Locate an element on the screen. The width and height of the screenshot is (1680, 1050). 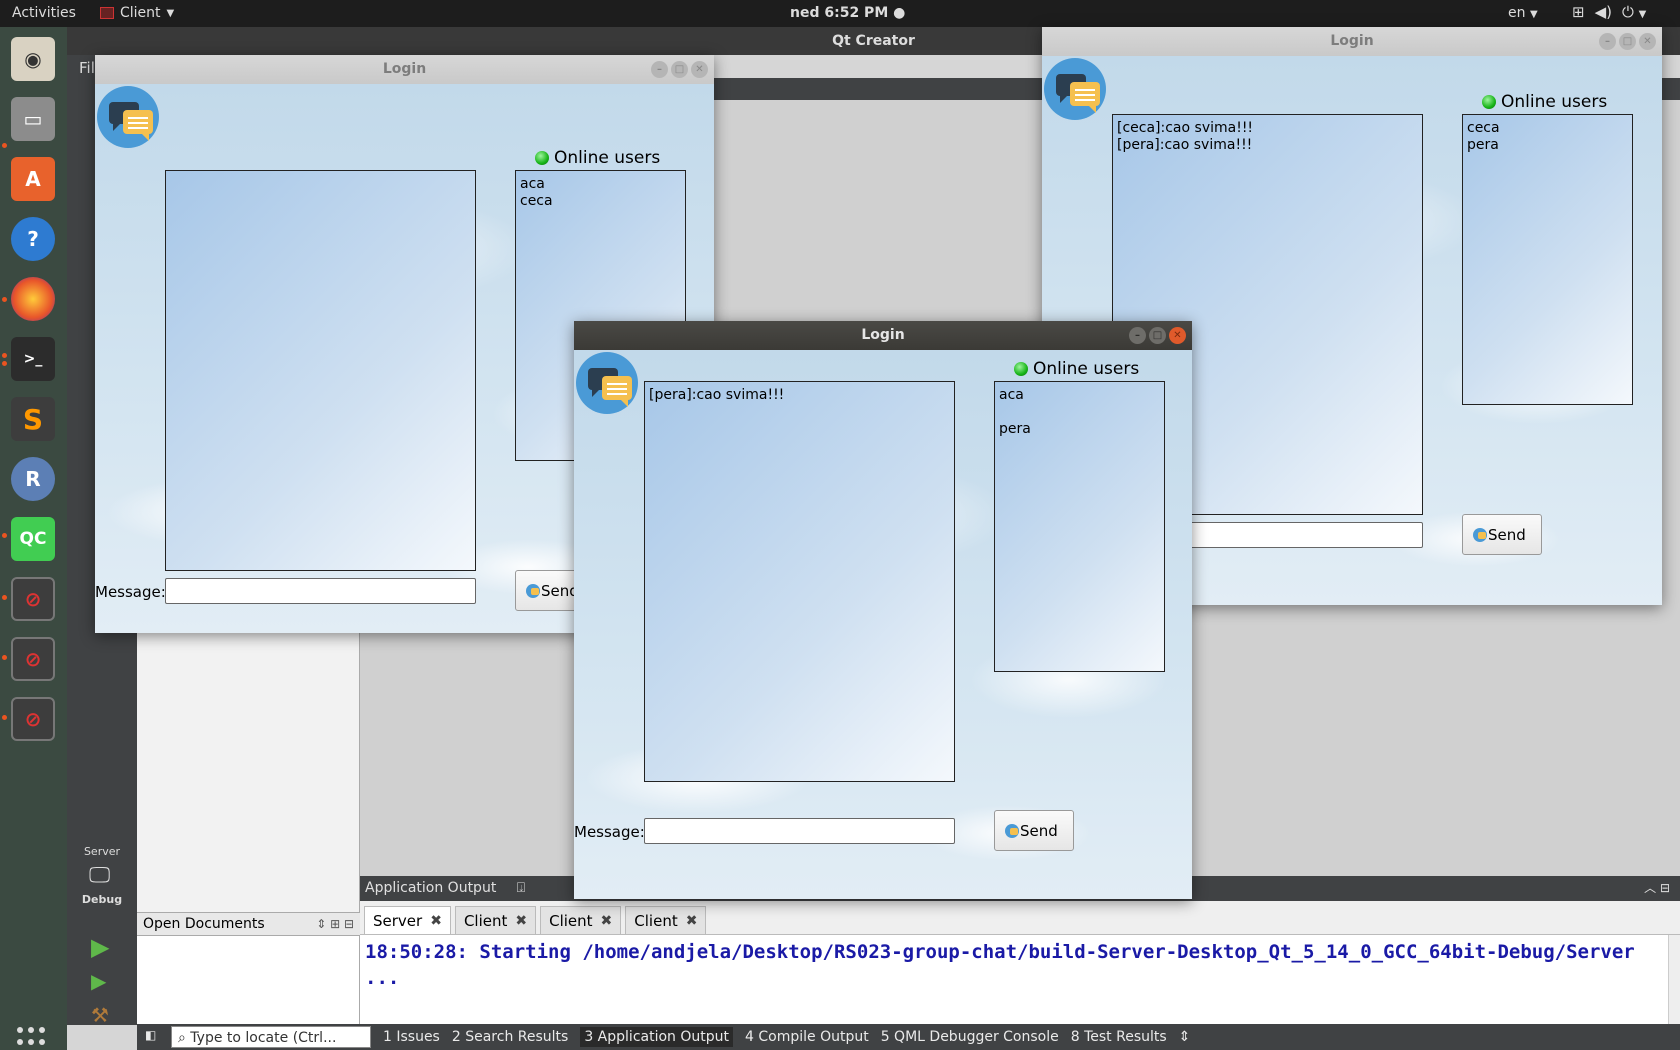
language-label: en is located at coordinates (1517, 13).